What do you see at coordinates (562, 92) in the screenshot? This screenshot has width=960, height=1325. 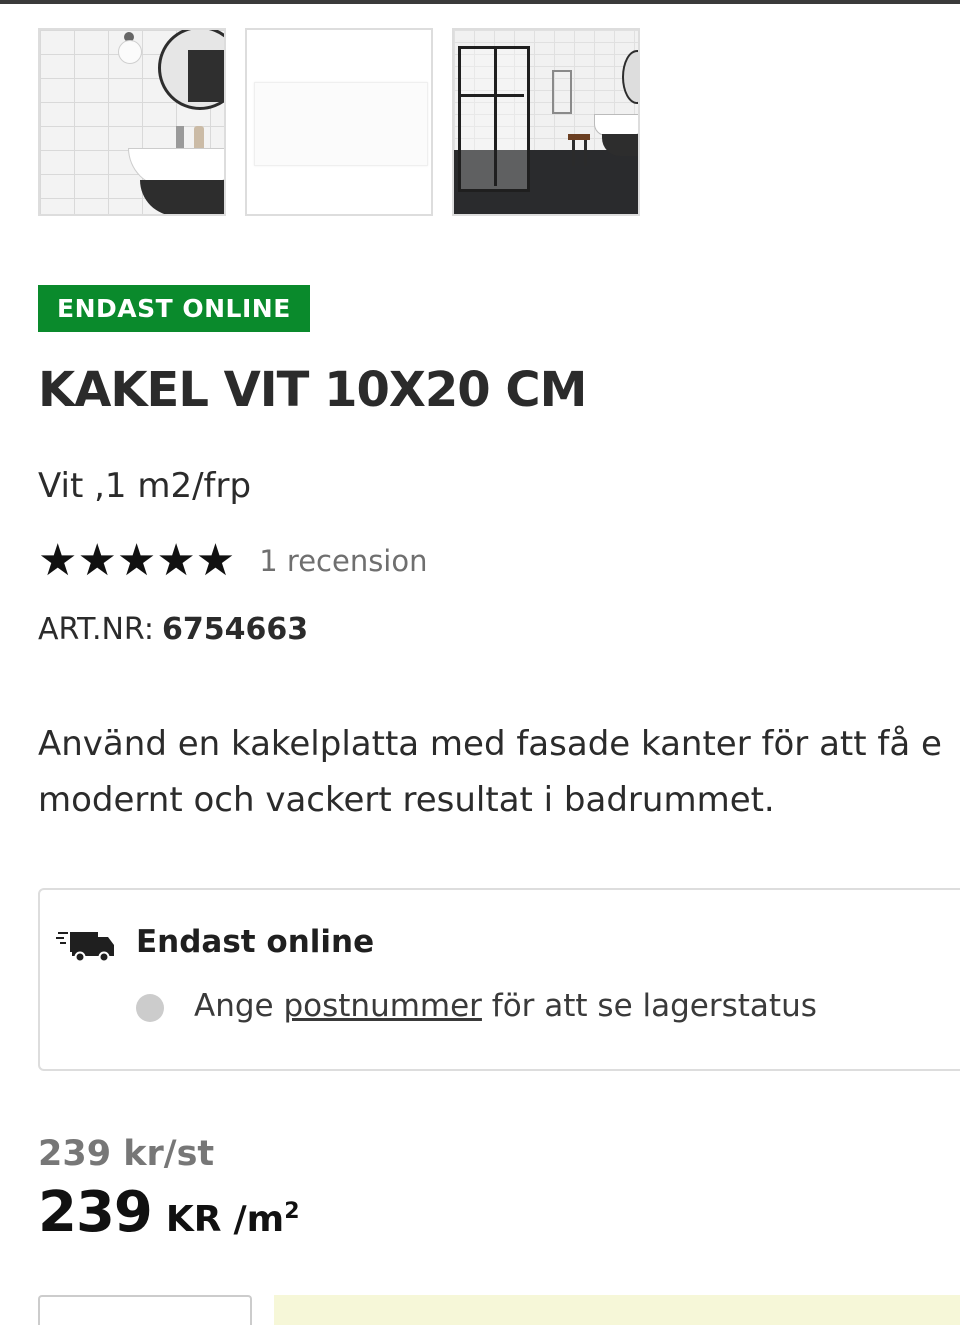 I see `towel-radiator` at bounding box center [562, 92].